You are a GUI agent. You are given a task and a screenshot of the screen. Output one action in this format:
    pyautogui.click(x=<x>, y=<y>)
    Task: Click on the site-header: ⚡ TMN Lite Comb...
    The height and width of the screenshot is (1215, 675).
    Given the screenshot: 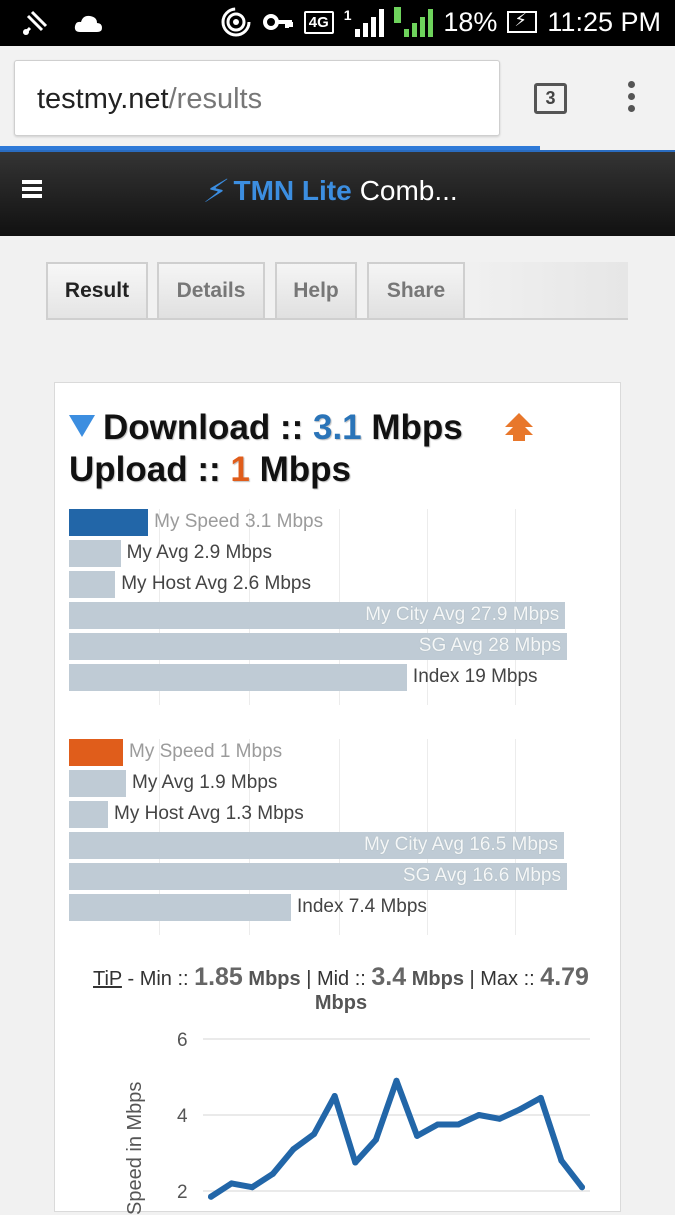 What is the action you would take?
    pyautogui.click(x=337, y=193)
    